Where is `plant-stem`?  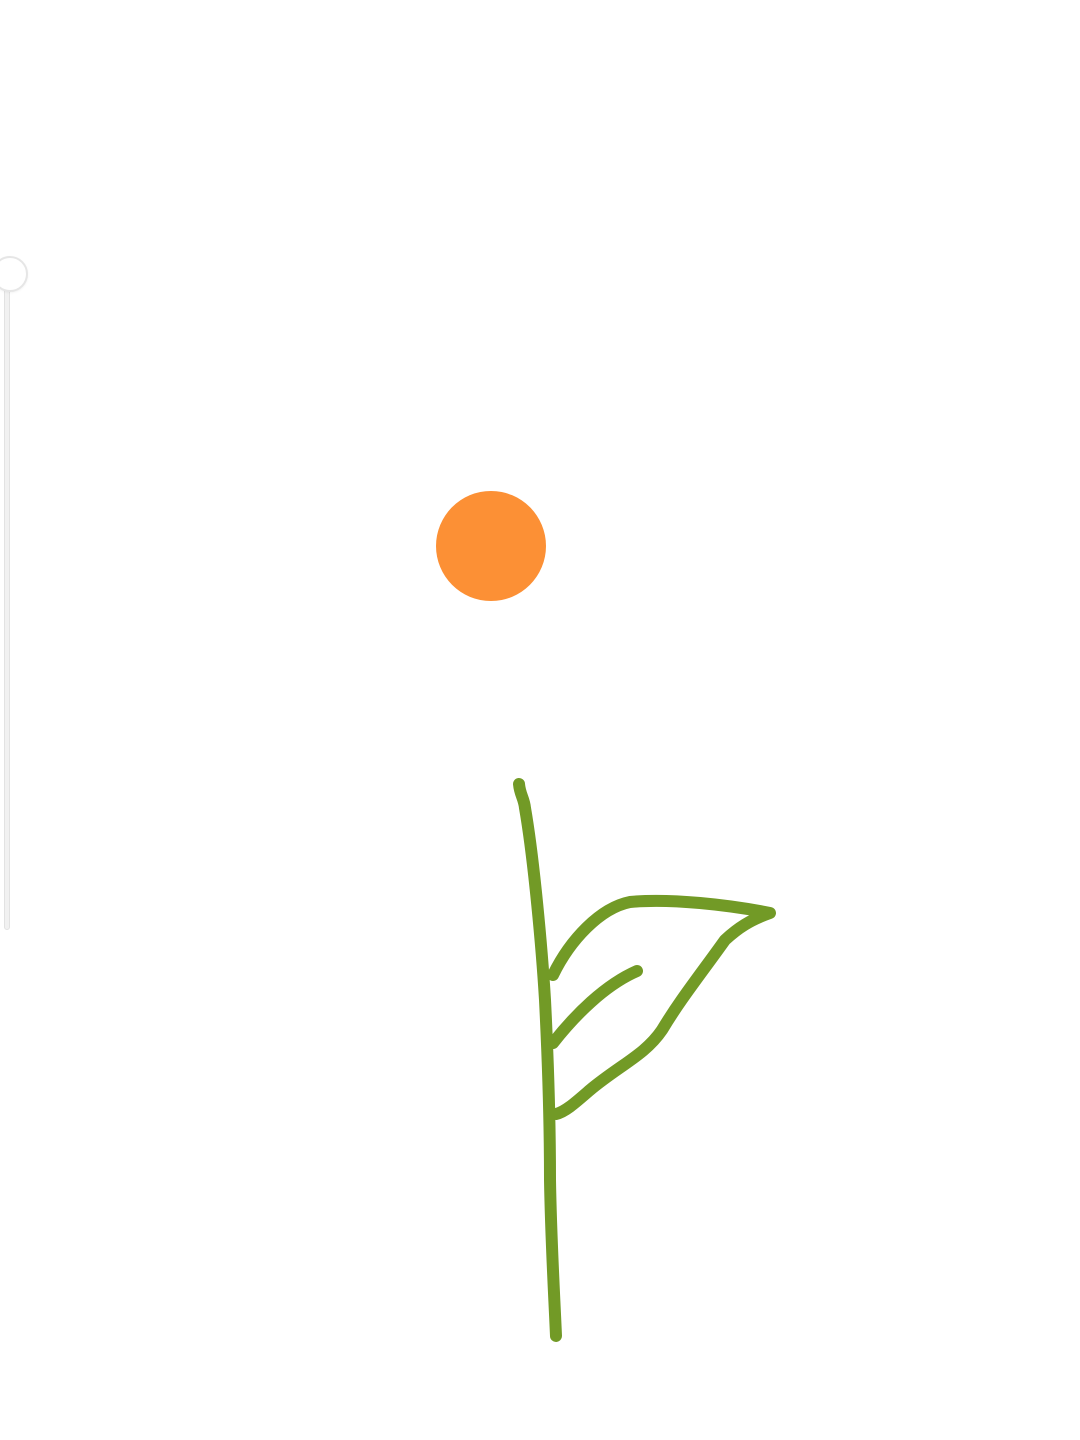 plant-stem is located at coordinates (537, 1060).